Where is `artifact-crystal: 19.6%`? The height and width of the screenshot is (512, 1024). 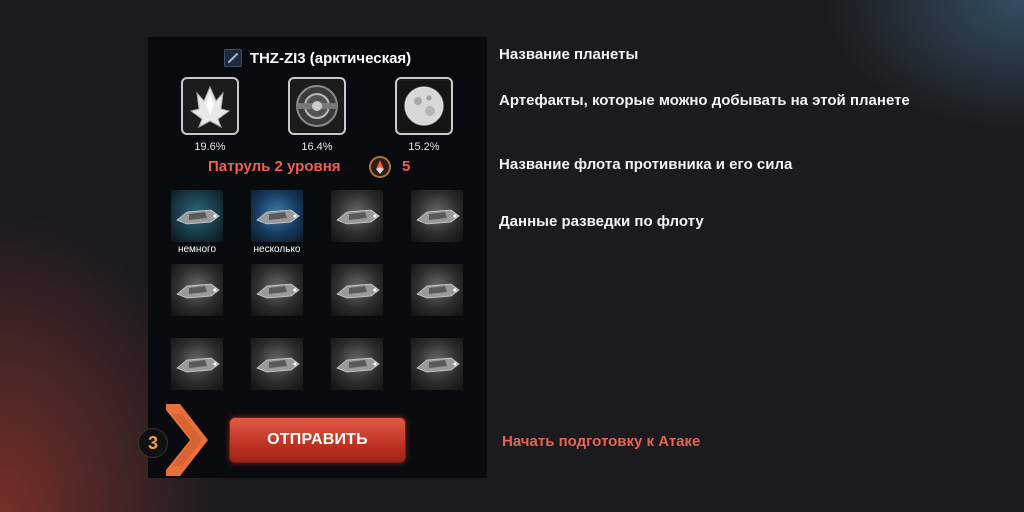
artifact-crystal: 19.6% is located at coordinates (210, 115).